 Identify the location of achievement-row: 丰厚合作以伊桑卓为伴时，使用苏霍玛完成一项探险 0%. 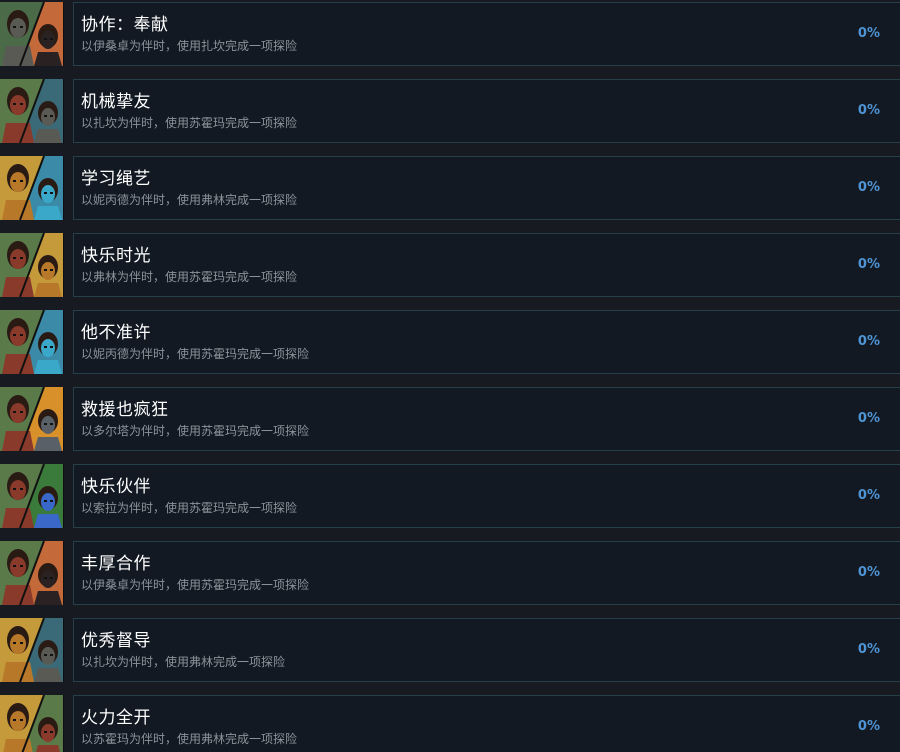
(450, 574).